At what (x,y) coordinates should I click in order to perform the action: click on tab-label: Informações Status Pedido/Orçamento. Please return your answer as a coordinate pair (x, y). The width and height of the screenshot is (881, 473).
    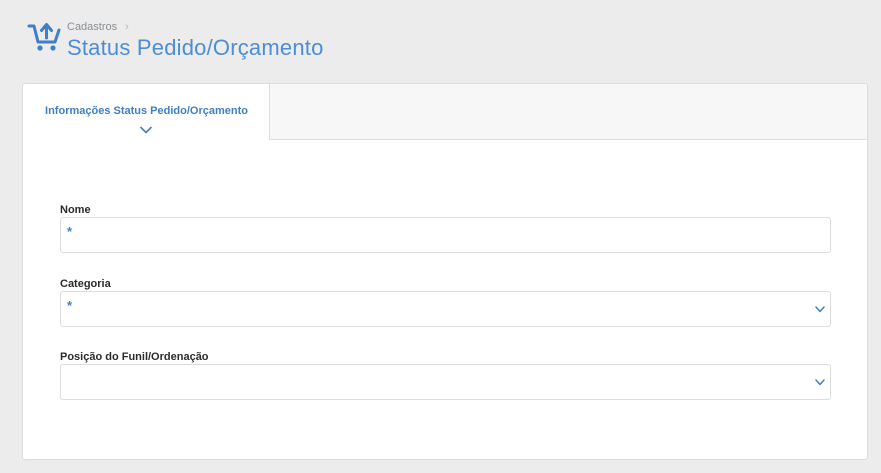
    Looking at the image, I should click on (146, 111).